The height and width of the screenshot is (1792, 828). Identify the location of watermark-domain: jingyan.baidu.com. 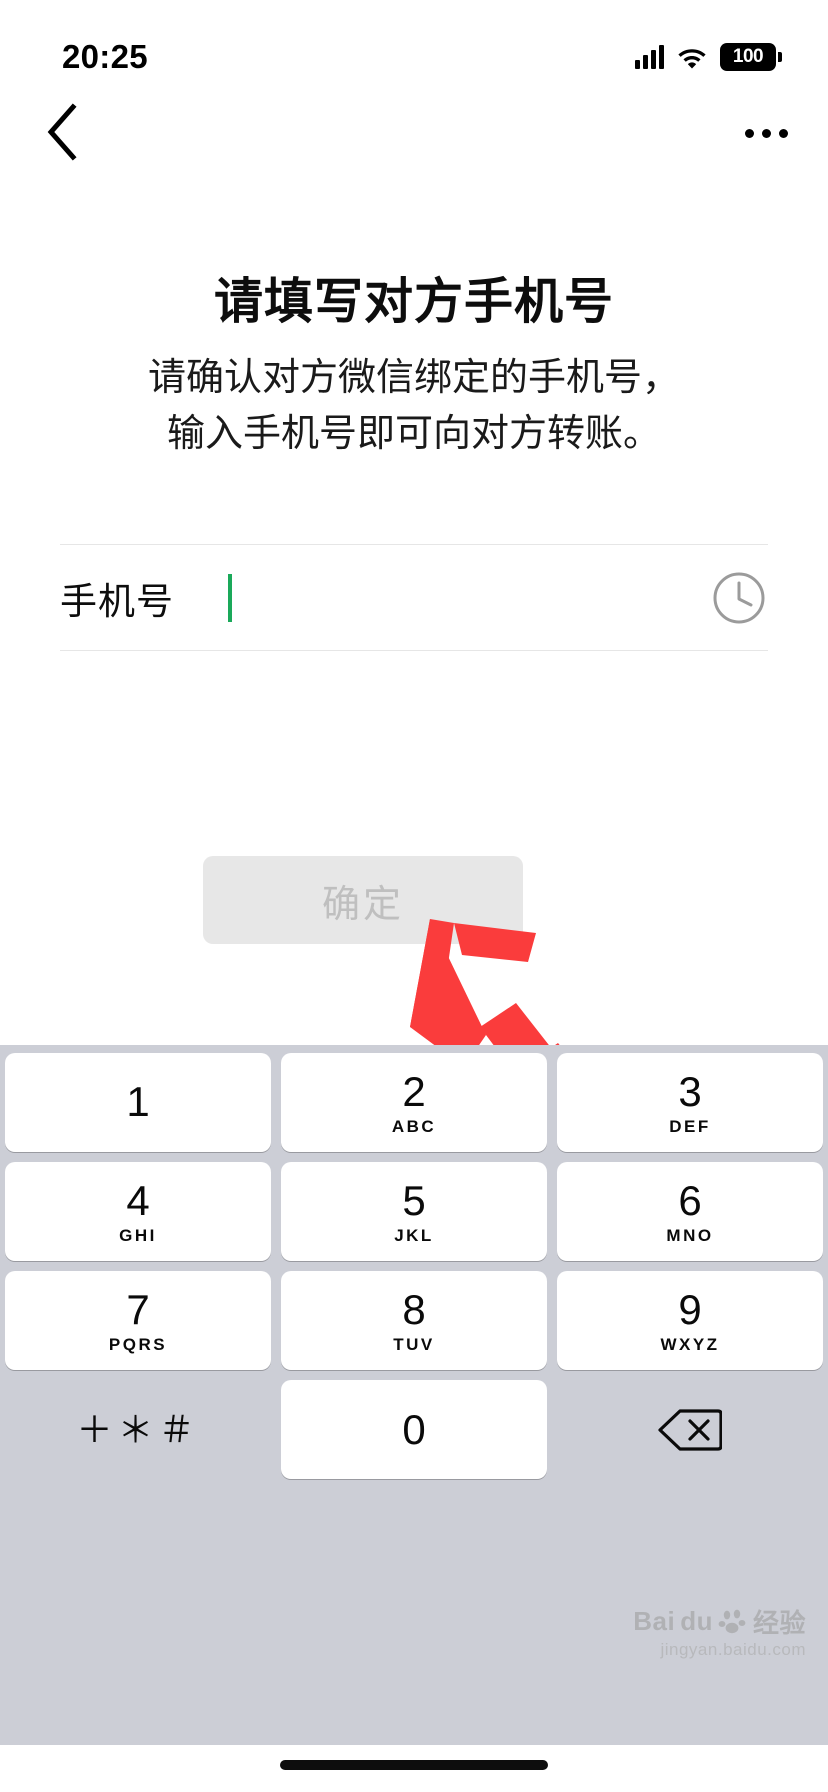
(733, 1649).